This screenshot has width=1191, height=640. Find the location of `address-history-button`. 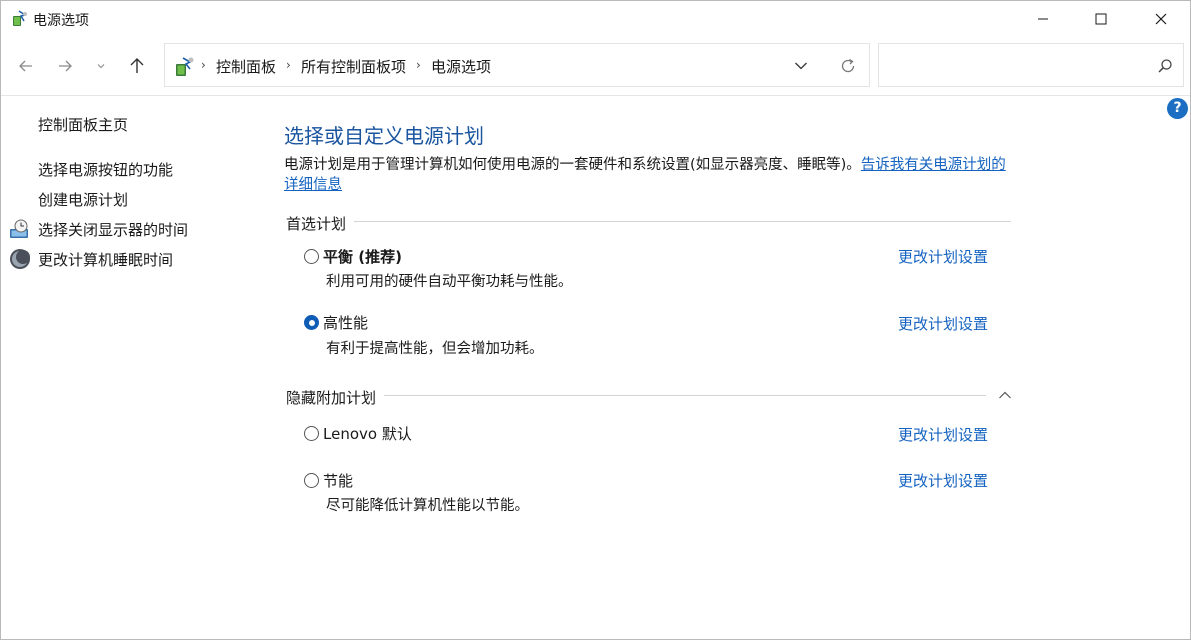

address-history-button is located at coordinates (801, 66).